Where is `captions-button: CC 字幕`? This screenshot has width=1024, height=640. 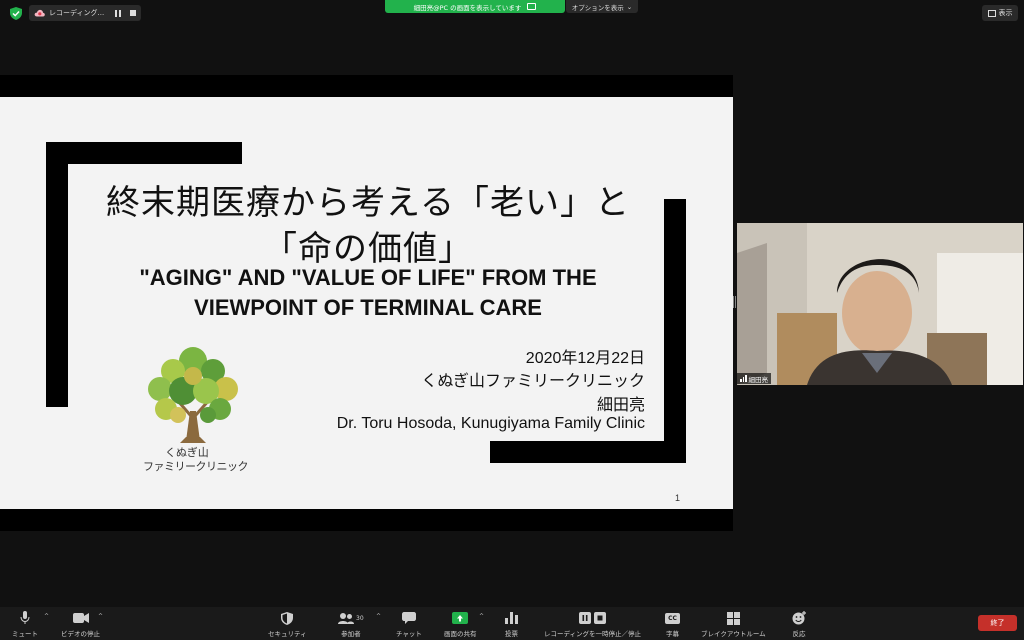 captions-button: CC 字幕 is located at coordinates (672, 624).